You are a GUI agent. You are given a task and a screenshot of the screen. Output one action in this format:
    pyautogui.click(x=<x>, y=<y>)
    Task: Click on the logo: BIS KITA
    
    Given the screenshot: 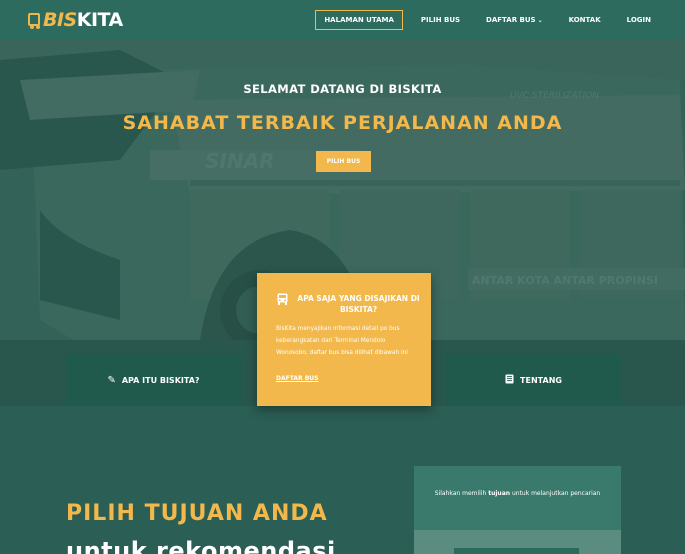 What is the action you would take?
    pyautogui.click(x=75, y=20)
    